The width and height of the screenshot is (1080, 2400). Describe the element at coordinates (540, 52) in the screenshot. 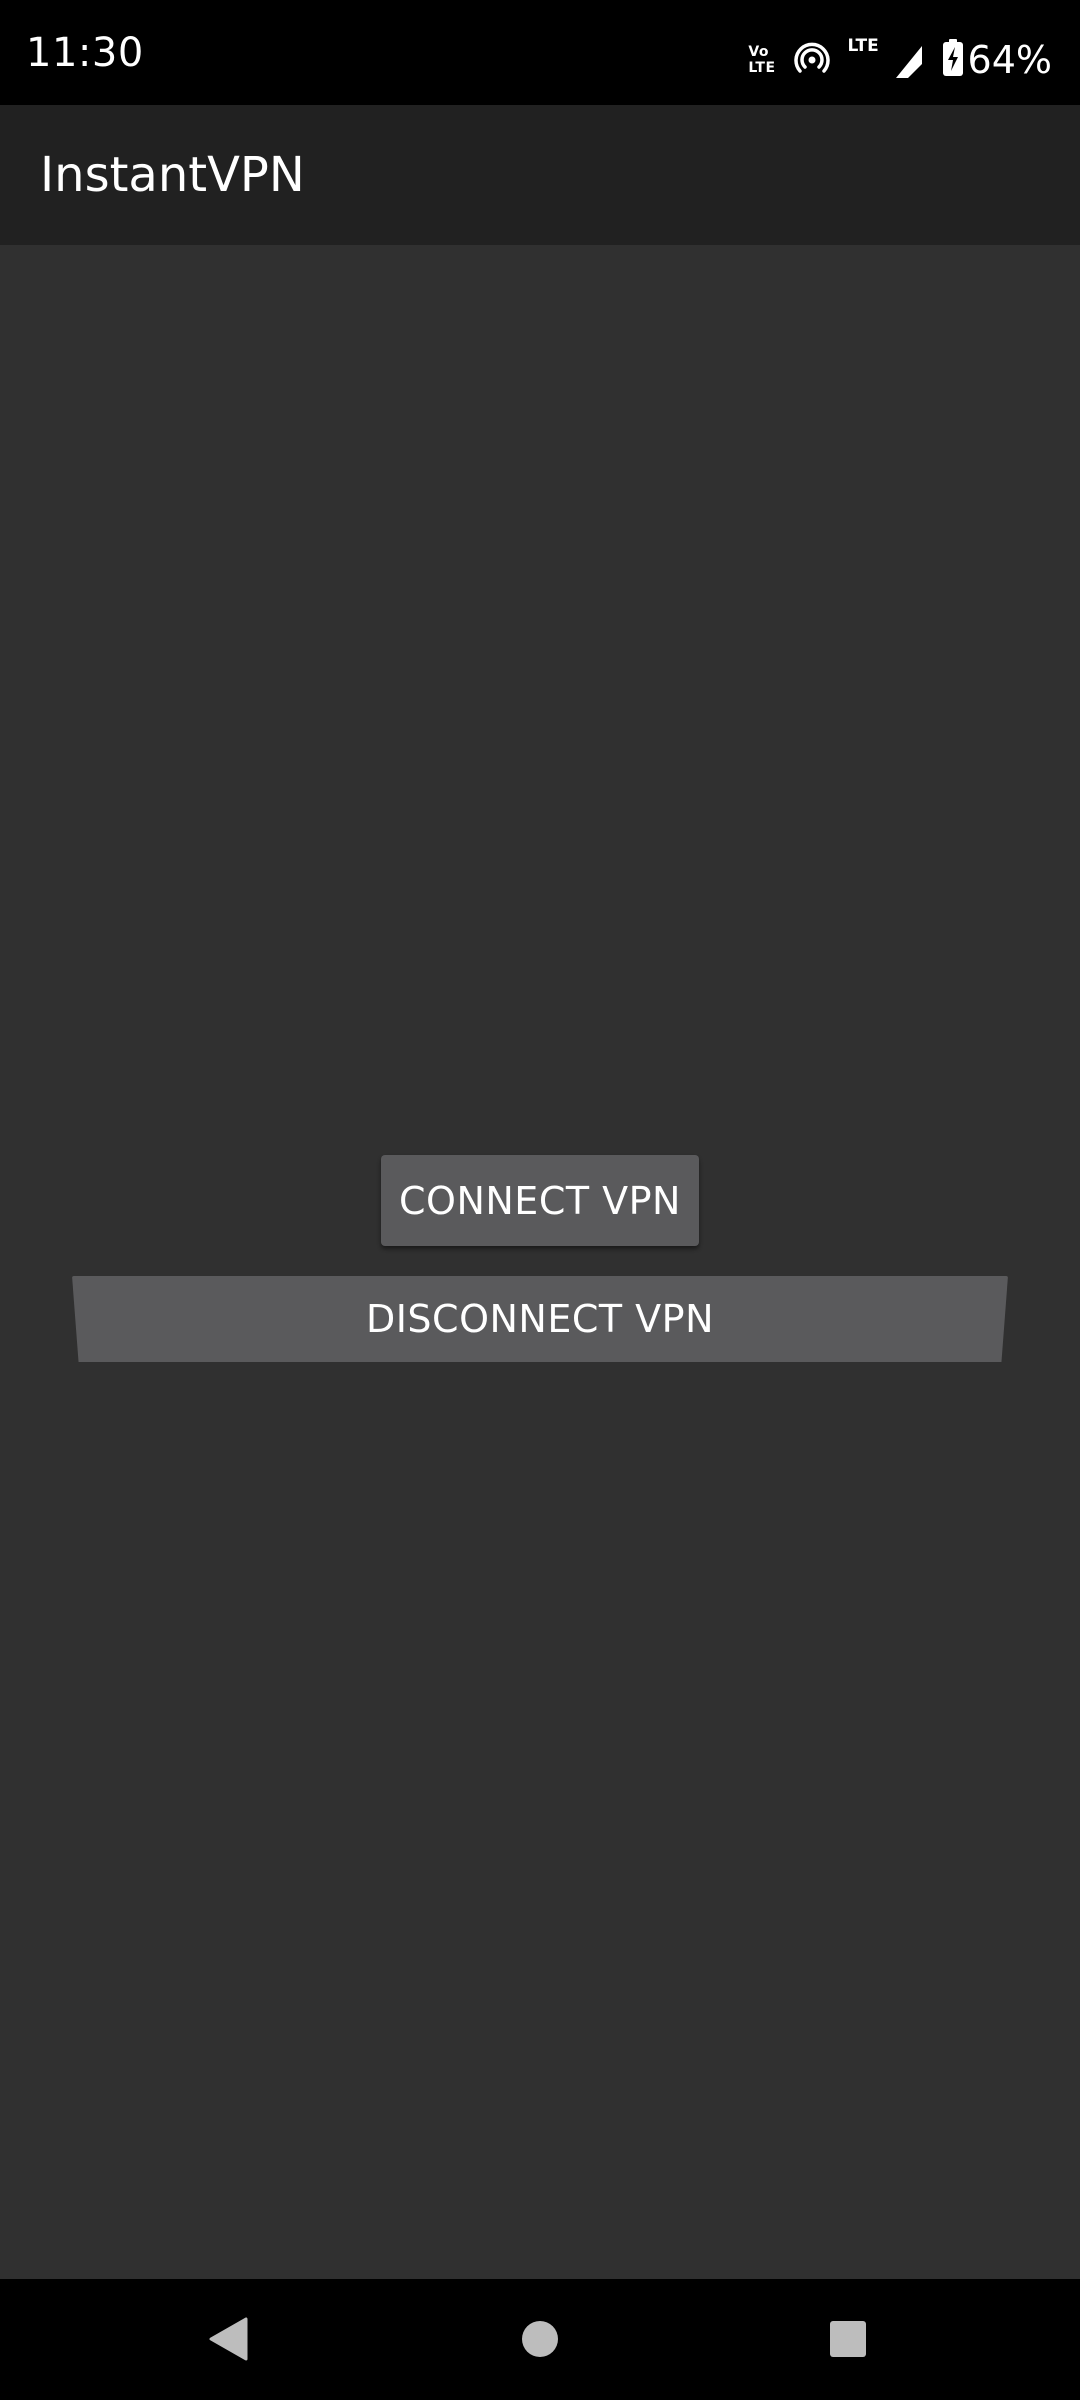

I see `status-bar: 11:30 Vo LTE LTE 64%` at that location.